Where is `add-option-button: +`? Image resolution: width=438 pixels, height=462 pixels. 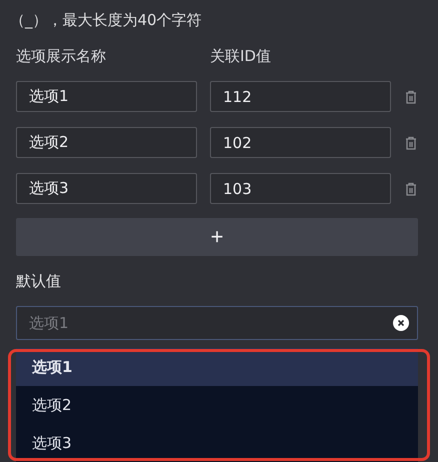
add-option-button: + is located at coordinates (217, 237).